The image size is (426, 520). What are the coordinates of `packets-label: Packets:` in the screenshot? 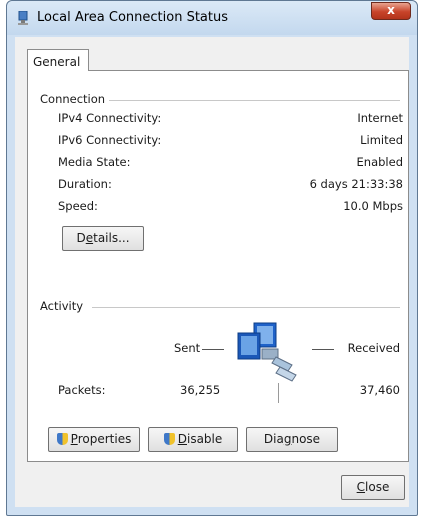 It's located at (82, 390).